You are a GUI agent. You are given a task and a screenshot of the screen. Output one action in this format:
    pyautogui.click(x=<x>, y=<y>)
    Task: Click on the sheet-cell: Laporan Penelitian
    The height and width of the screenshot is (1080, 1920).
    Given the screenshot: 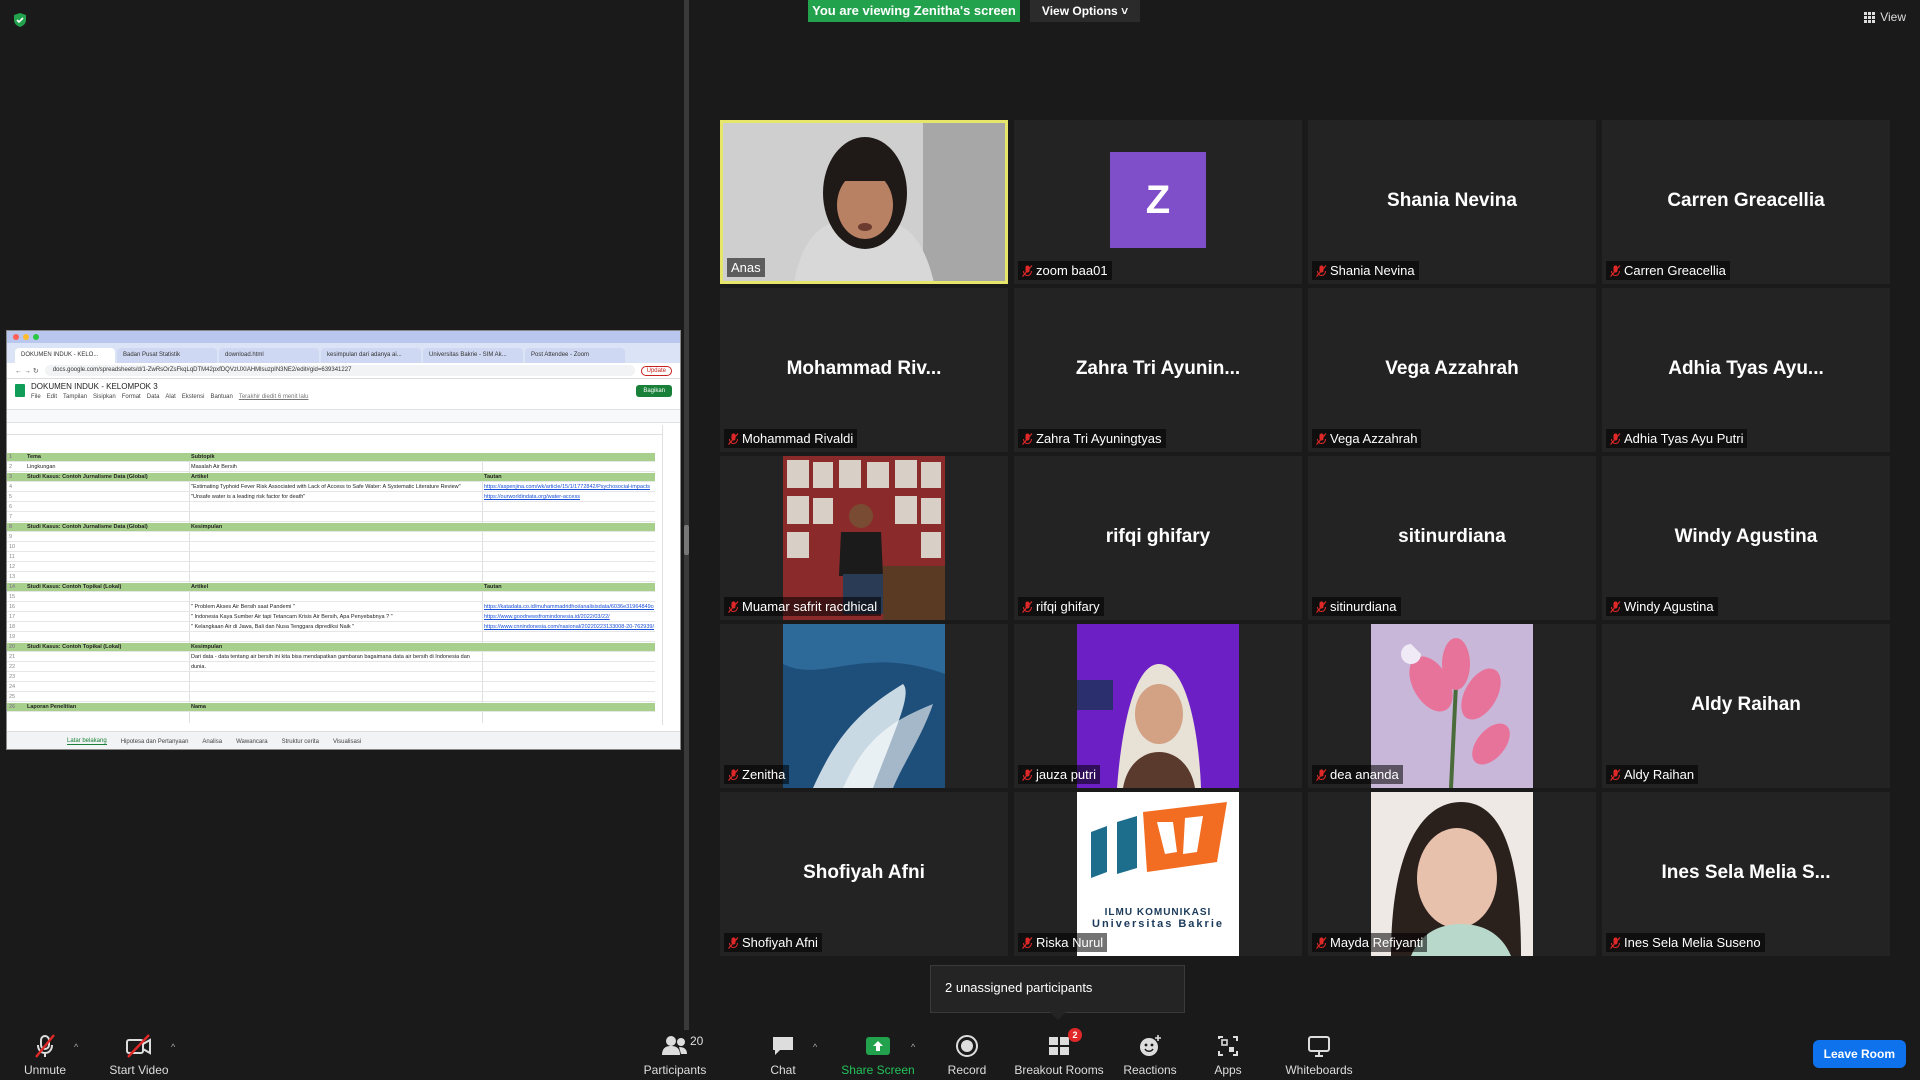 What is the action you would take?
    pyautogui.click(x=107, y=707)
    